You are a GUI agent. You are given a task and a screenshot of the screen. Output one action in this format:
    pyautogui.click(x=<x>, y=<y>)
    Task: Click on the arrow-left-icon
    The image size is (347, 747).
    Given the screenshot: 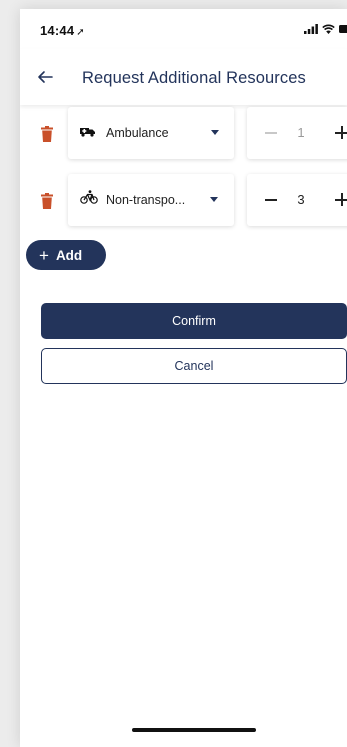 What is the action you would take?
    pyautogui.click(x=45, y=77)
    